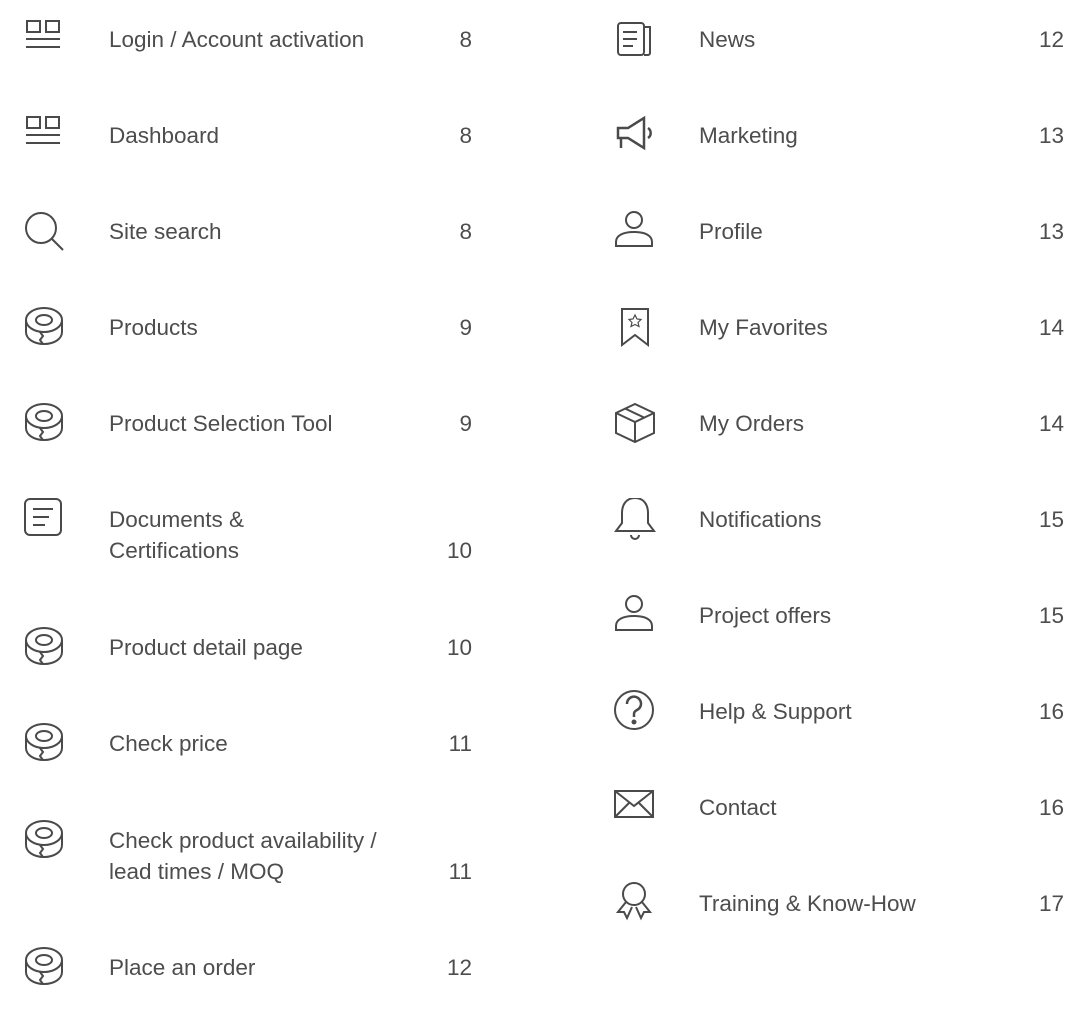 The width and height of the screenshot is (1069, 1012). What do you see at coordinates (182, 967) in the screenshot?
I see `toc-entry-label: Place an order` at bounding box center [182, 967].